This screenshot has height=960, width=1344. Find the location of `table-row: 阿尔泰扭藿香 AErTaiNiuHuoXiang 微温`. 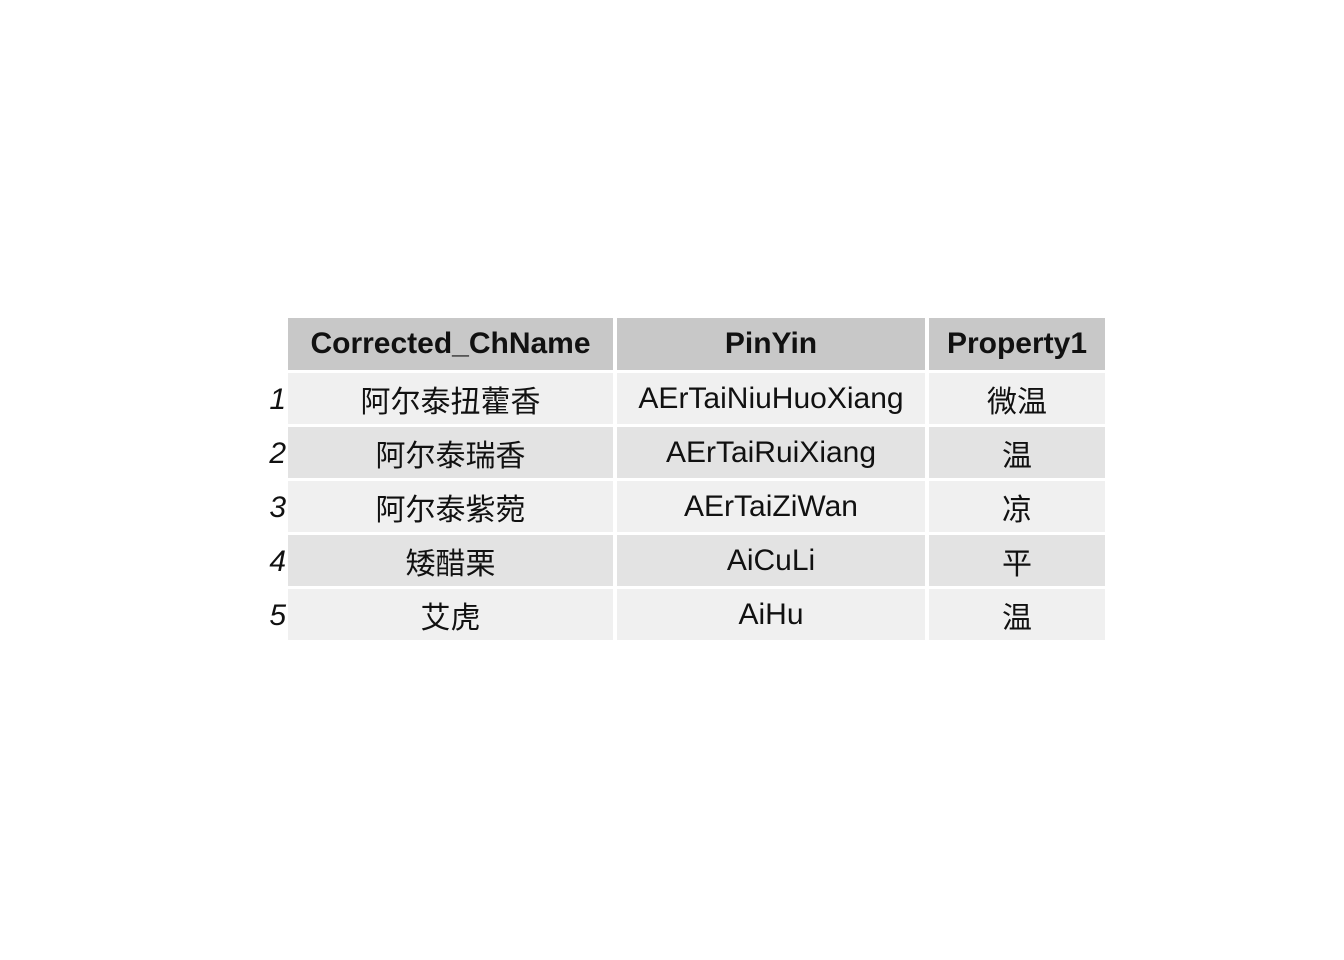

table-row: 阿尔泰扭藿香 AErTaiNiuHuoXiang 微温 is located at coordinates (696, 400).